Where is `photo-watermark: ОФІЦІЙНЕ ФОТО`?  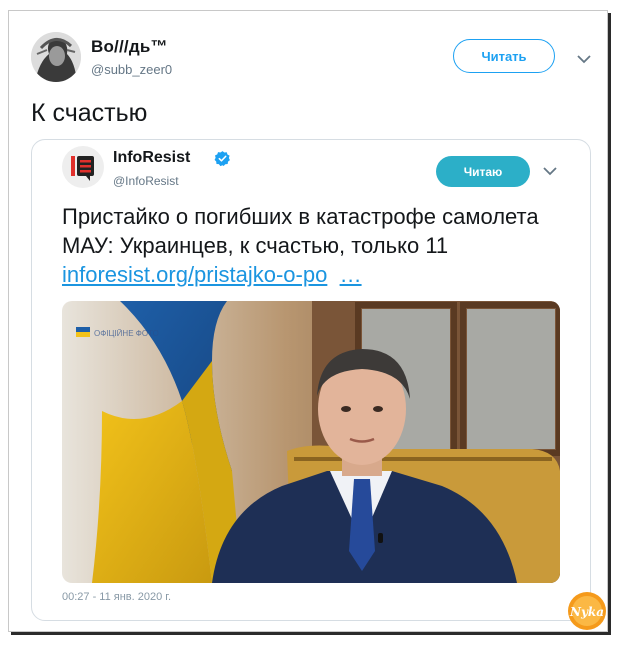 photo-watermark: ОФІЦІЙНЕ ФОТО is located at coordinates (126, 333).